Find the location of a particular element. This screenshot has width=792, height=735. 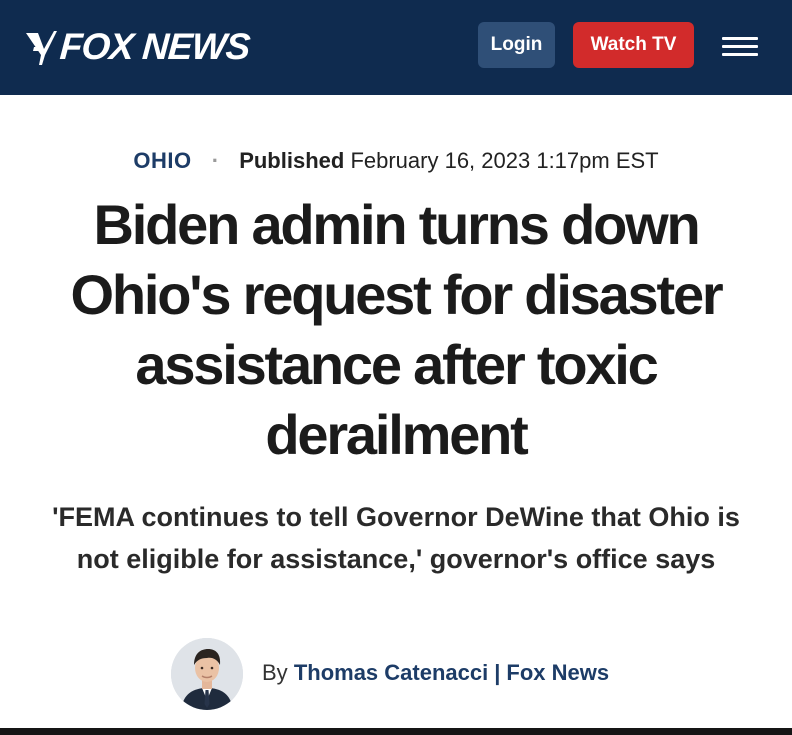

byline-text: By Thomas Catenacci | Fox News is located at coordinates (435, 673).